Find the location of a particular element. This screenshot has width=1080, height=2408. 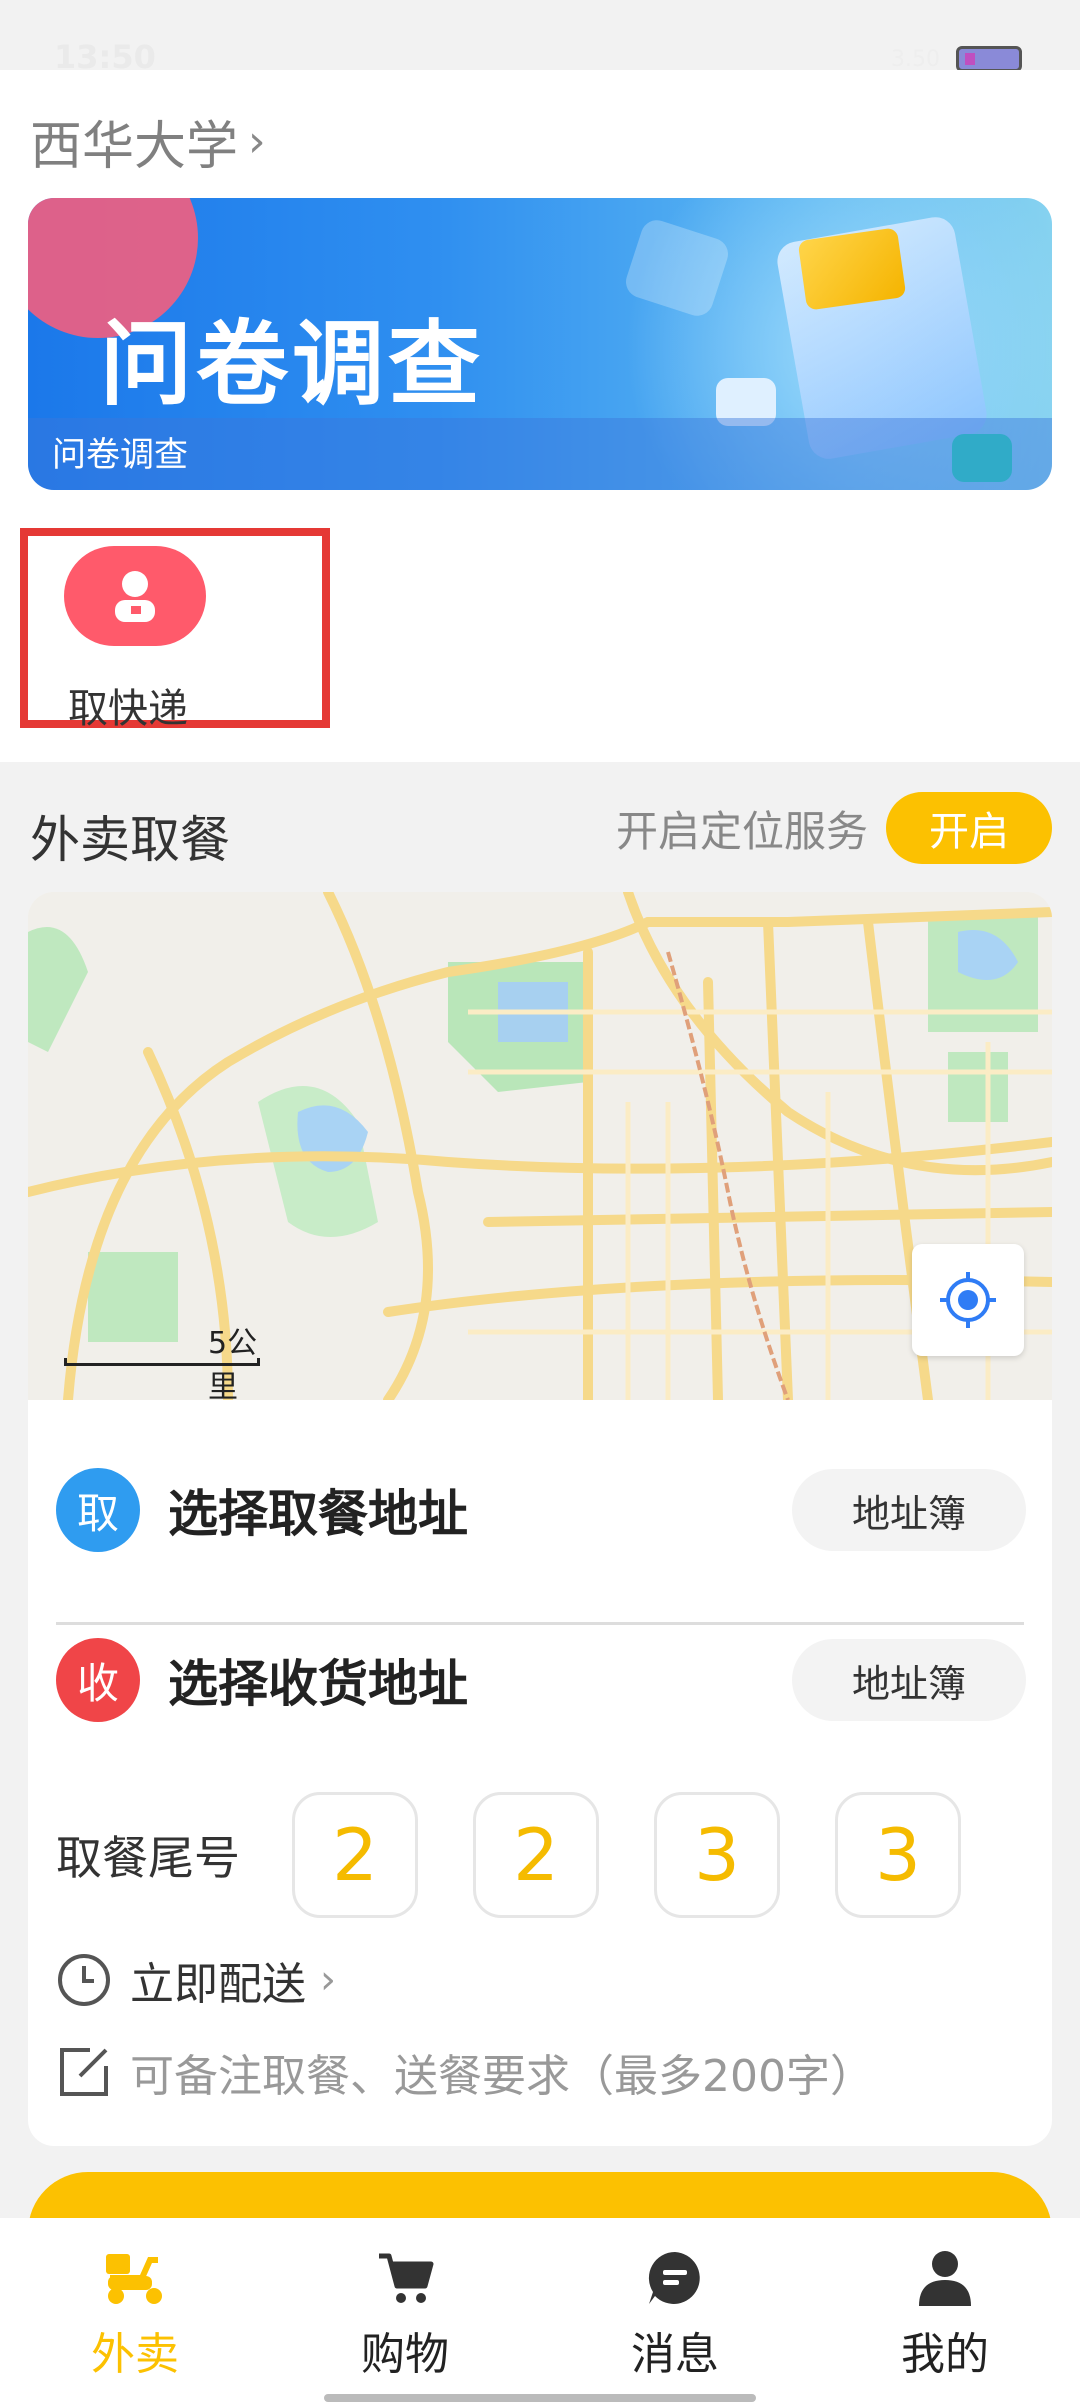

tab-takeout: 外卖 is located at coordinates (135, 2313).